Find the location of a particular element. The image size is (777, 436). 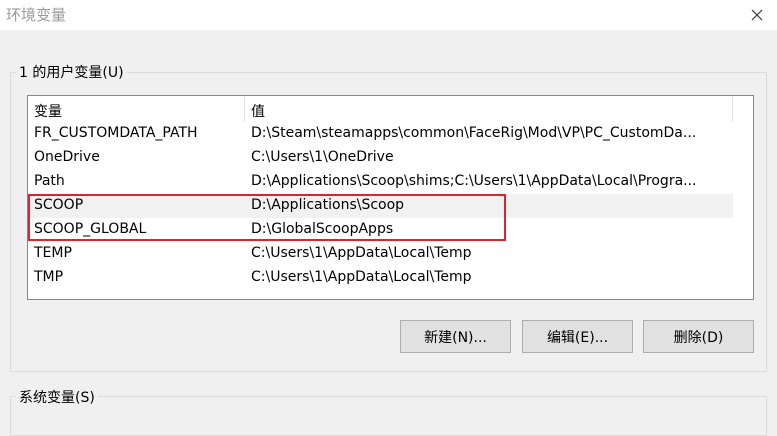

variable-value: D:\Applications\Scoop is located at coordinates (328, 205).